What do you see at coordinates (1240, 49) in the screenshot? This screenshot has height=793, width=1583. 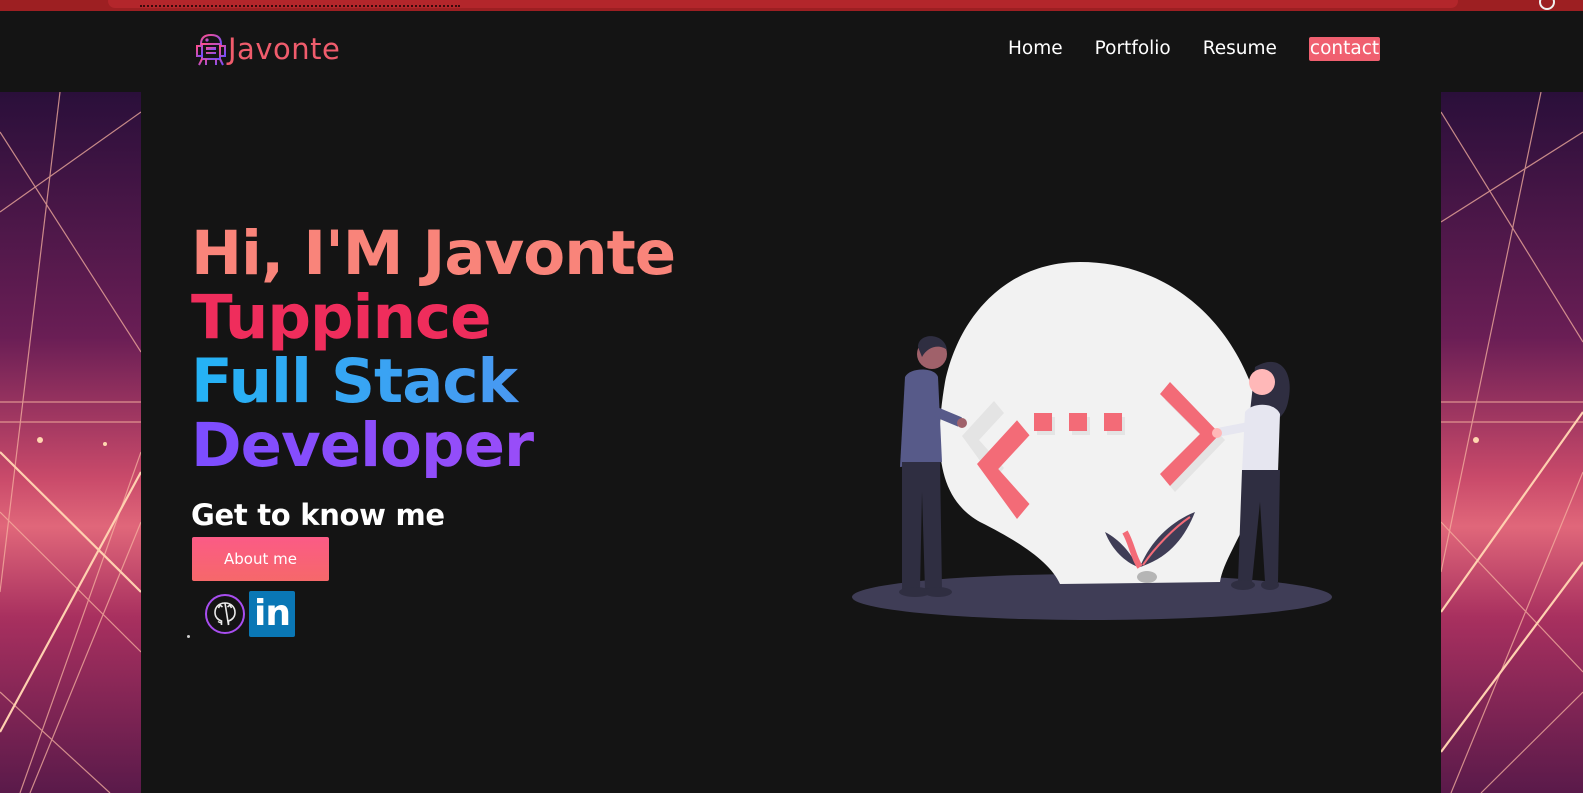 I see `nav-resume: Resume` at bounding box center [1240, 49].